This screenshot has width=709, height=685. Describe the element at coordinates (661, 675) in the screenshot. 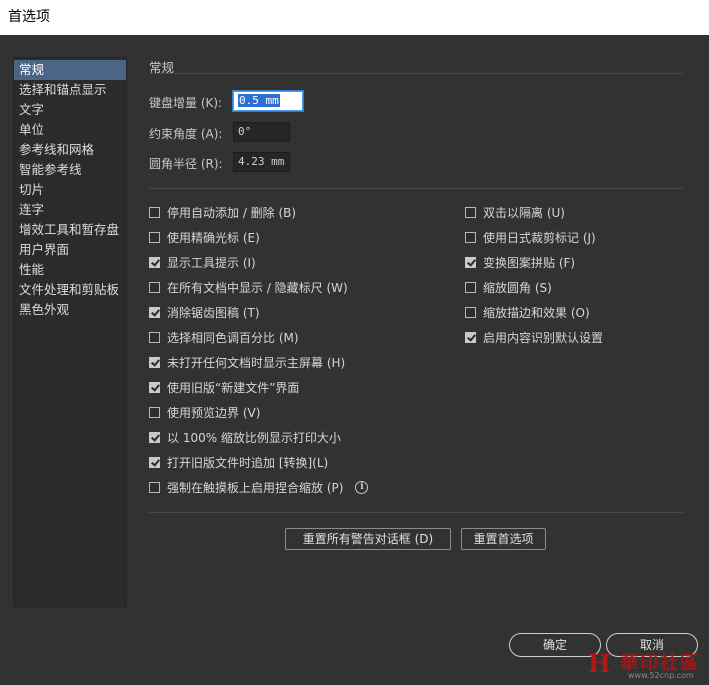

I see `watermark-url: www.52cnp.com` at that location.